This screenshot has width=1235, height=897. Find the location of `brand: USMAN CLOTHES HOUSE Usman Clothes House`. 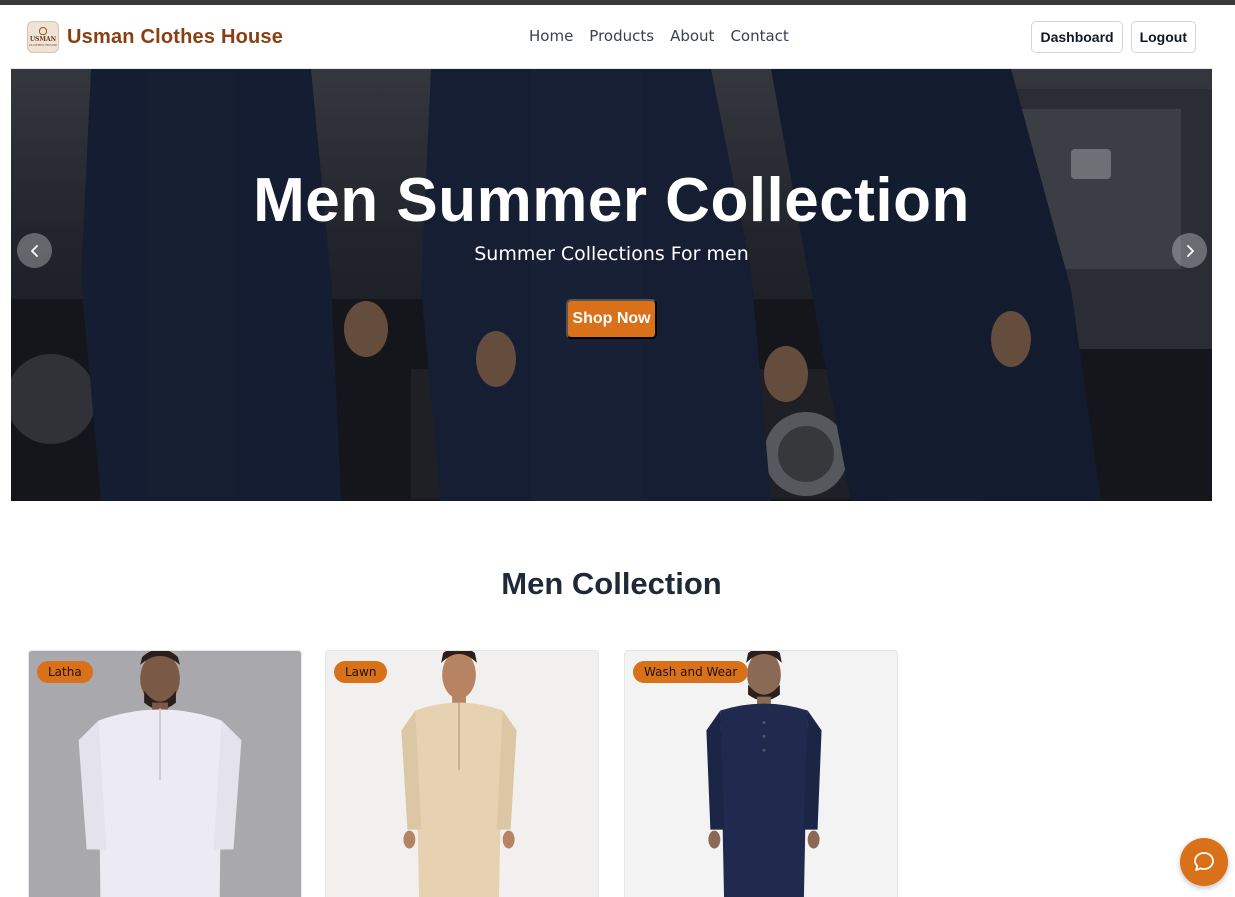

brand: USMAN CLOTHES HOUSE Usman Clothes House is located at coordinates (155, 37).